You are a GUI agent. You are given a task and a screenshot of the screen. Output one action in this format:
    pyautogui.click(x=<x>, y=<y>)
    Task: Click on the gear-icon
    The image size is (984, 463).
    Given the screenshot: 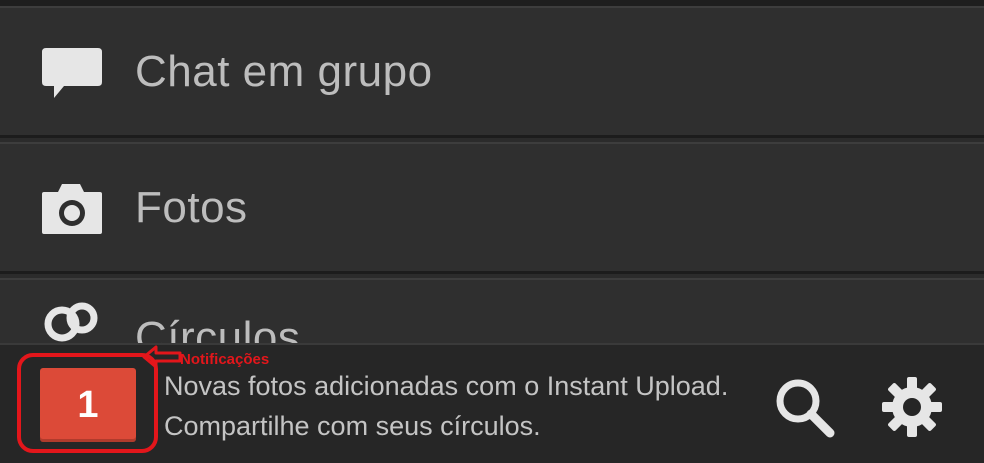 What is the action you would take?
    pyautogui.click(x=912, y=407)
    